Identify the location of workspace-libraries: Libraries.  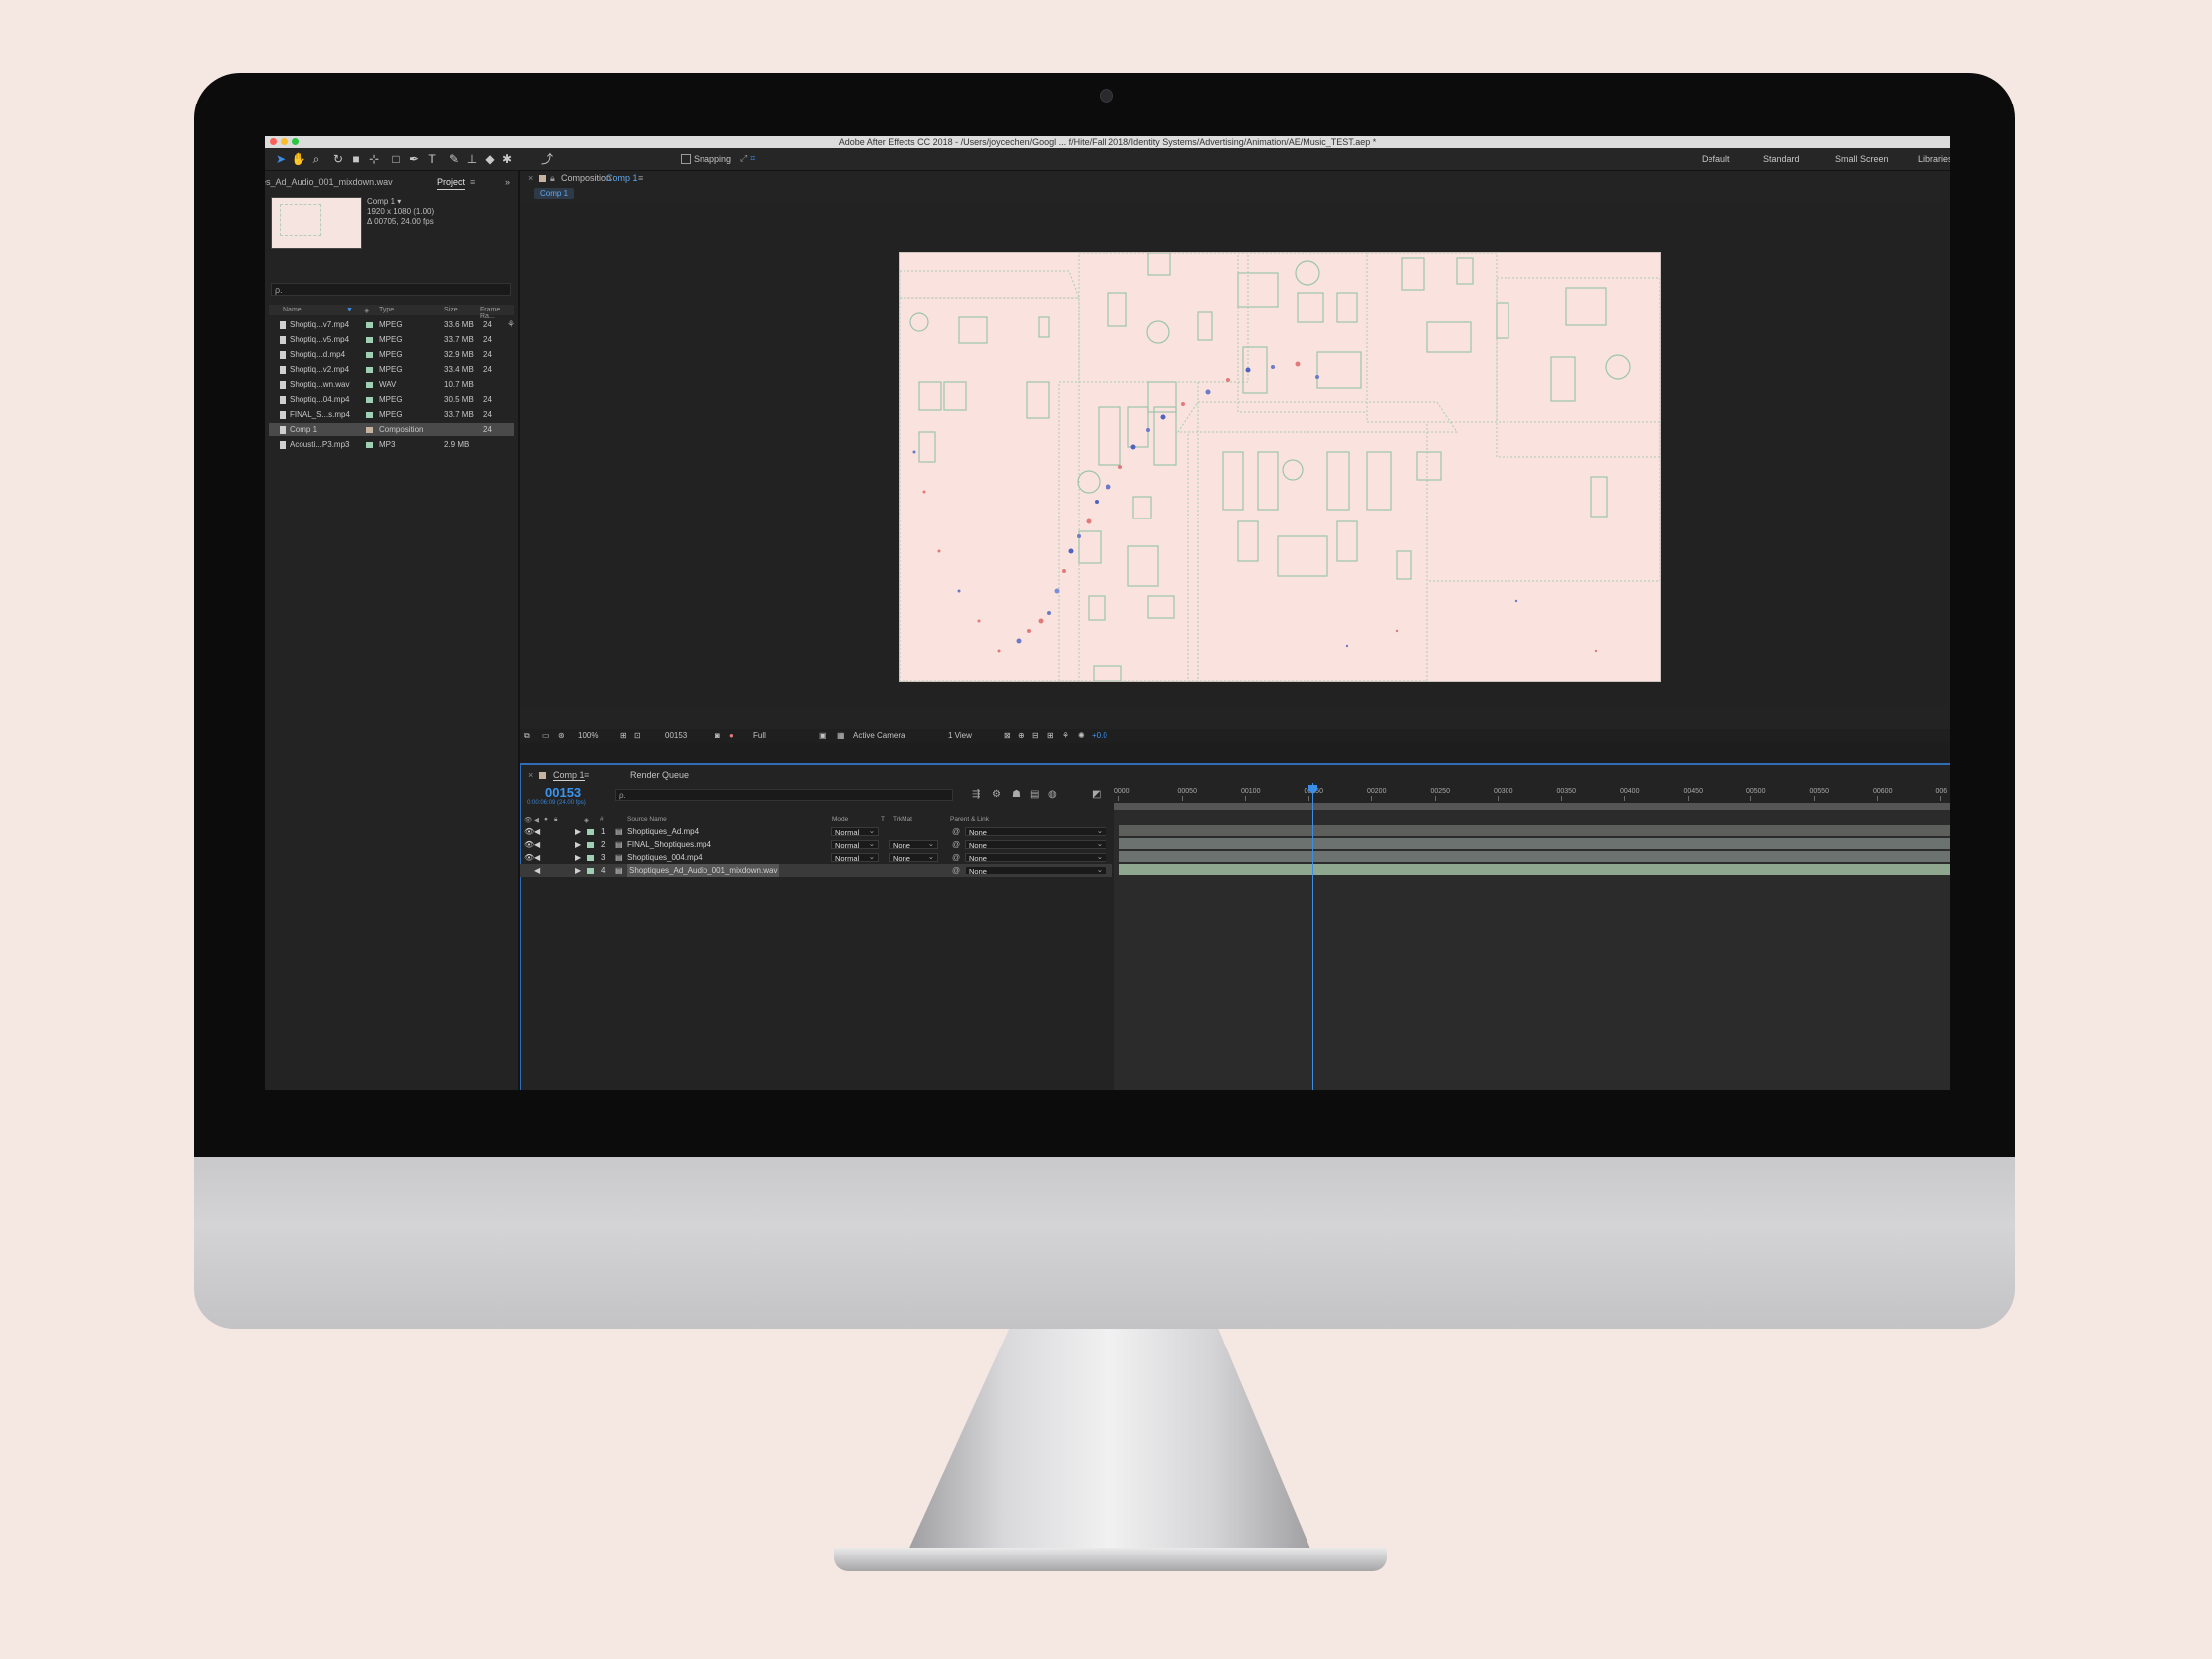
(1934, 159).